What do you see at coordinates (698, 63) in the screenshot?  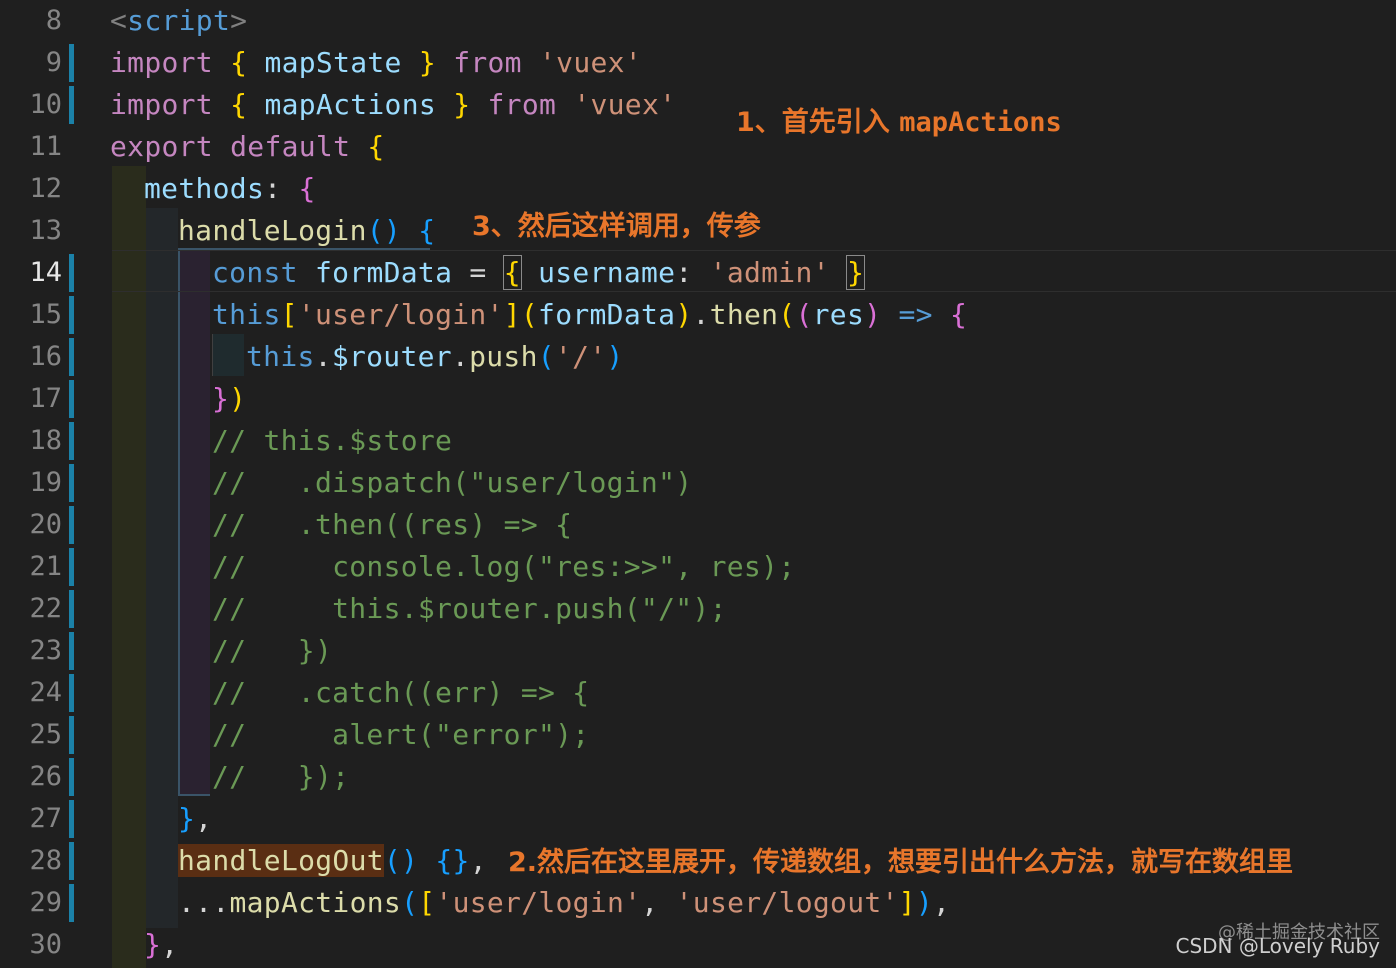 I see `code-line: 9 import { mapState } from 'vuex'` at bounding box center [698, 63].